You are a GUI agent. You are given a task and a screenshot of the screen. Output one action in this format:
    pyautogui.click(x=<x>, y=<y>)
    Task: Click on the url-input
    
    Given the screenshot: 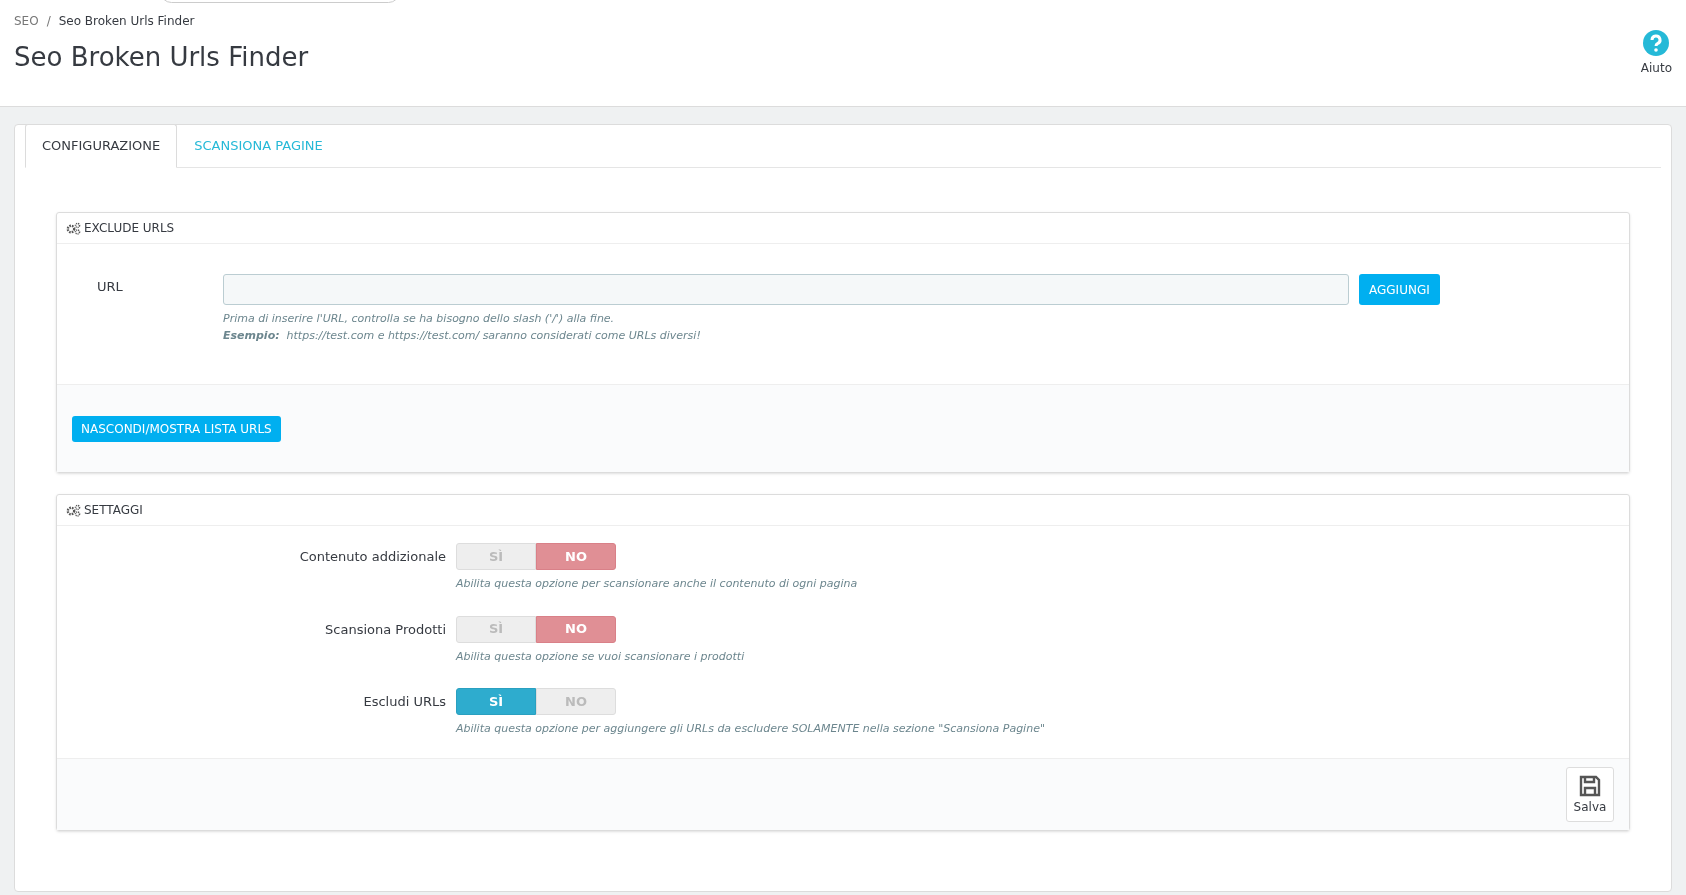 What is the action you would take?
    pyautogui.click(x=786, y=289)
    